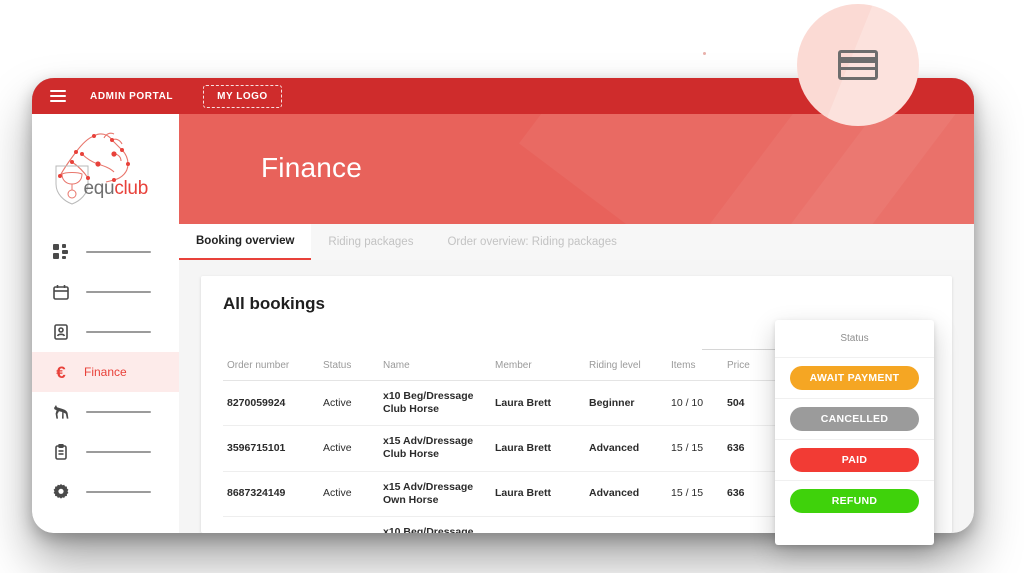 The height and width of the screenshot is (573, 1024). Describe the element at coordinates (61, 252) in the screenshot. I see `dashboard-grid-icon` at that location.